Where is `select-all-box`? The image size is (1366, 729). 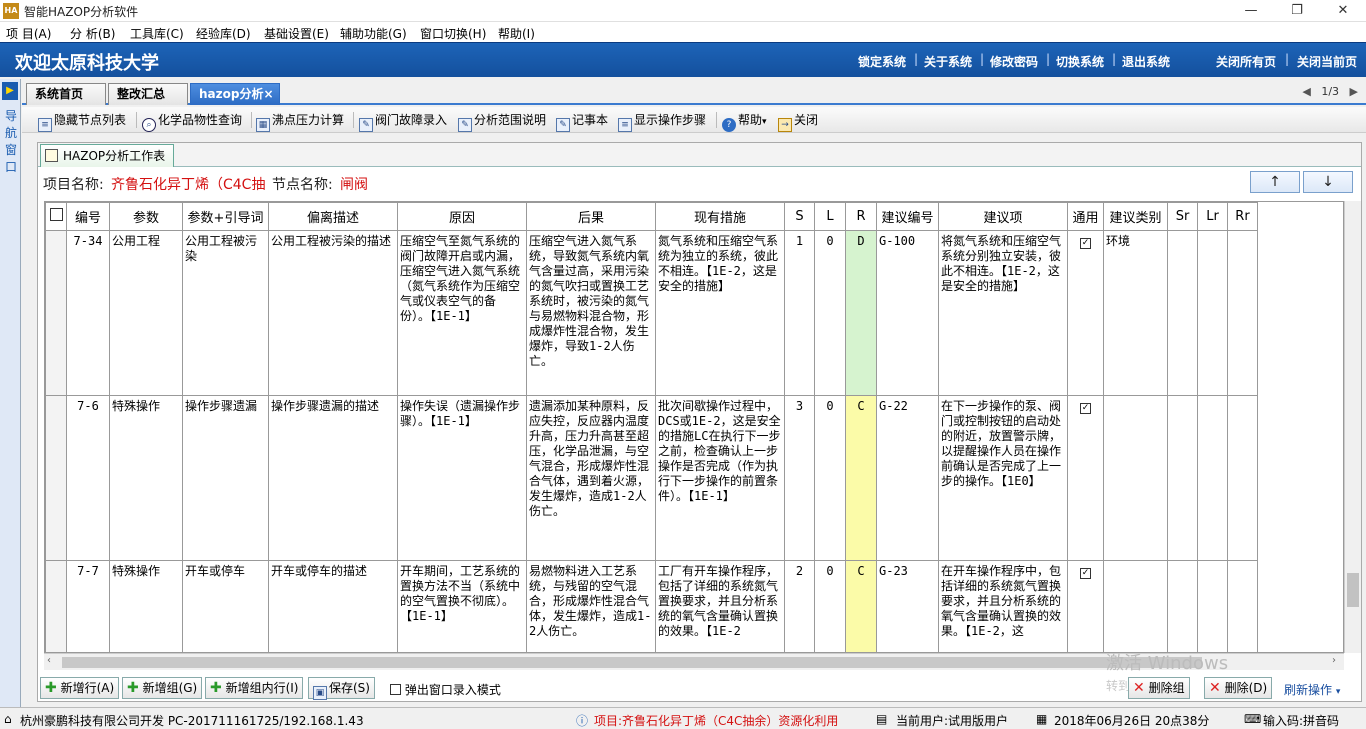
select-all-box is located at coordinates (56, 214).